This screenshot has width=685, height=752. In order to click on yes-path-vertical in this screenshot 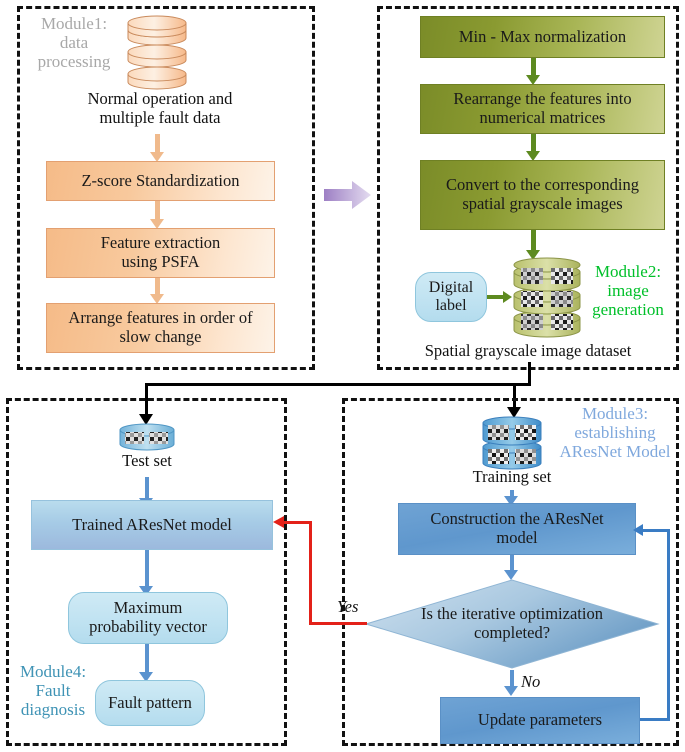, I will do `click(310, 573)`.